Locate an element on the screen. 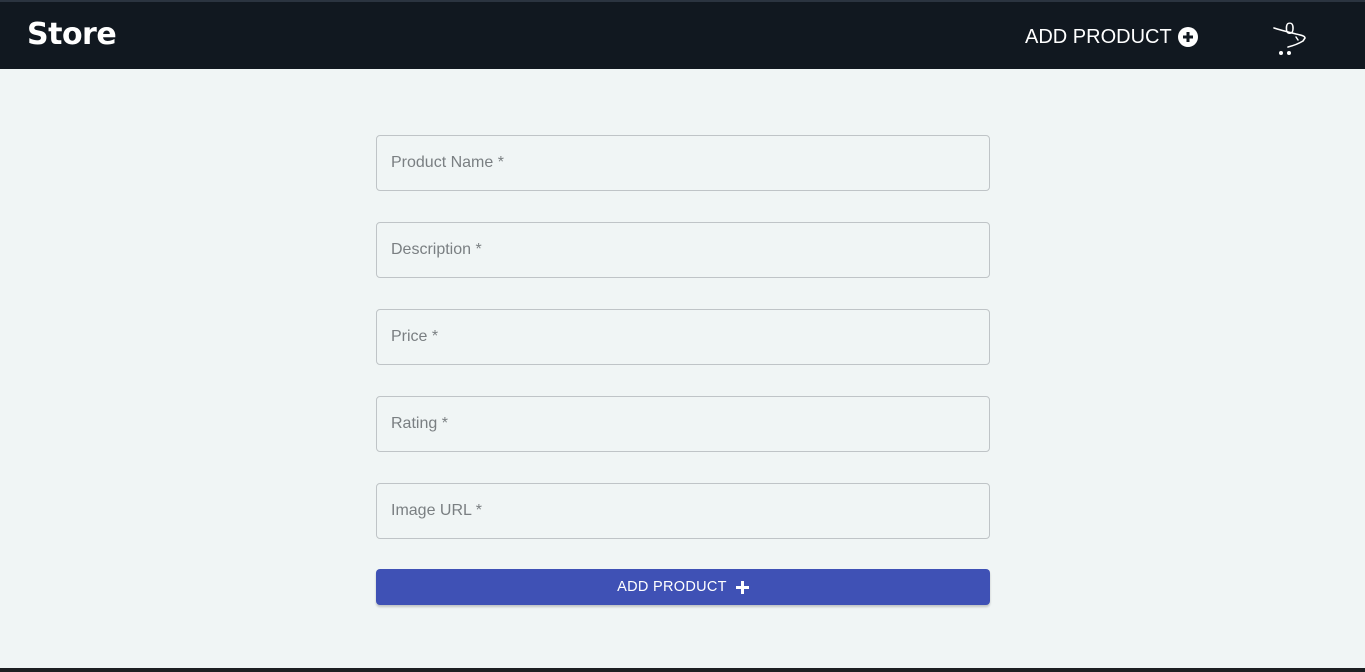 This screenshot has height=672, width=1365. product-name-field: Product Name * is located at coordinates (683, 163).